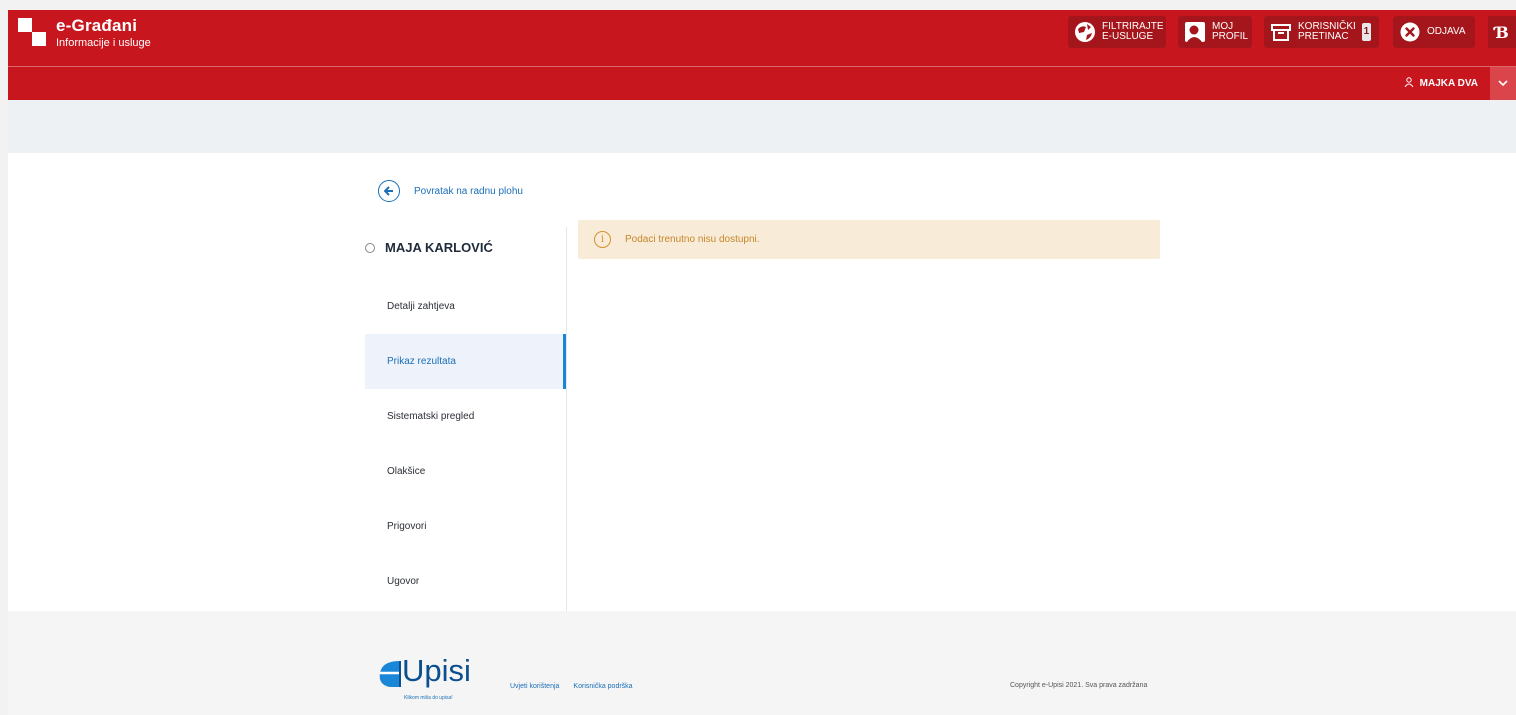 The image size is (1516, 715). What do you see at coordinates (468, 191) in the screenshot?
I see `back-link-label: Povratak na radnu plohu` at bounding box center [468, 191].